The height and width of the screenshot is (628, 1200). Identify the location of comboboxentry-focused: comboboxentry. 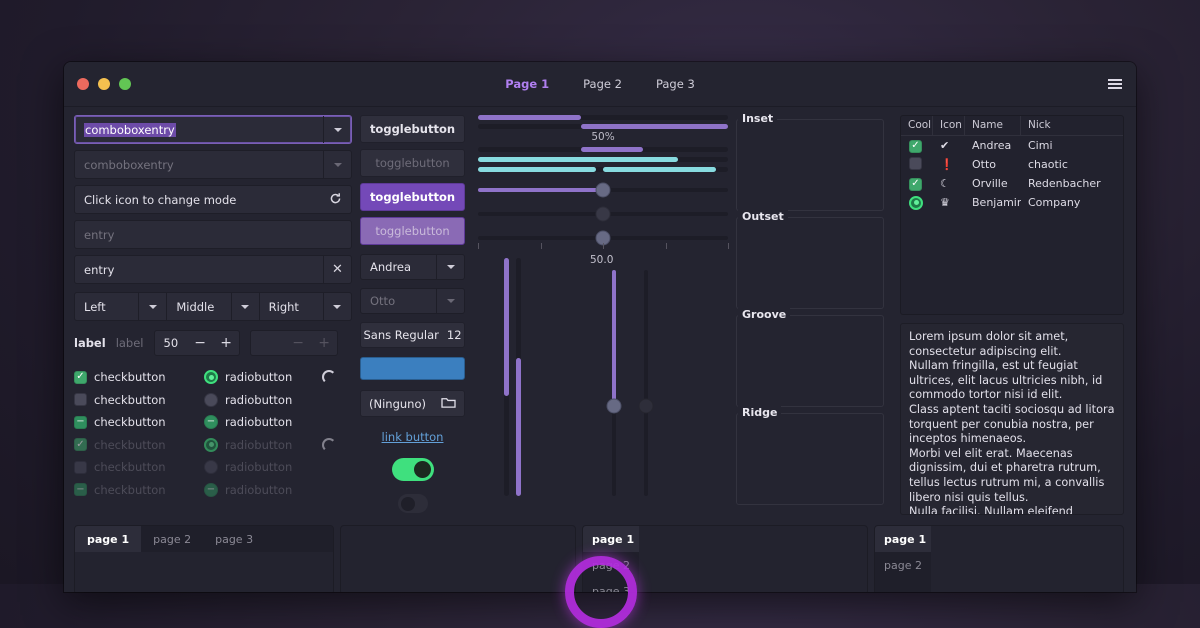
(213, 129).